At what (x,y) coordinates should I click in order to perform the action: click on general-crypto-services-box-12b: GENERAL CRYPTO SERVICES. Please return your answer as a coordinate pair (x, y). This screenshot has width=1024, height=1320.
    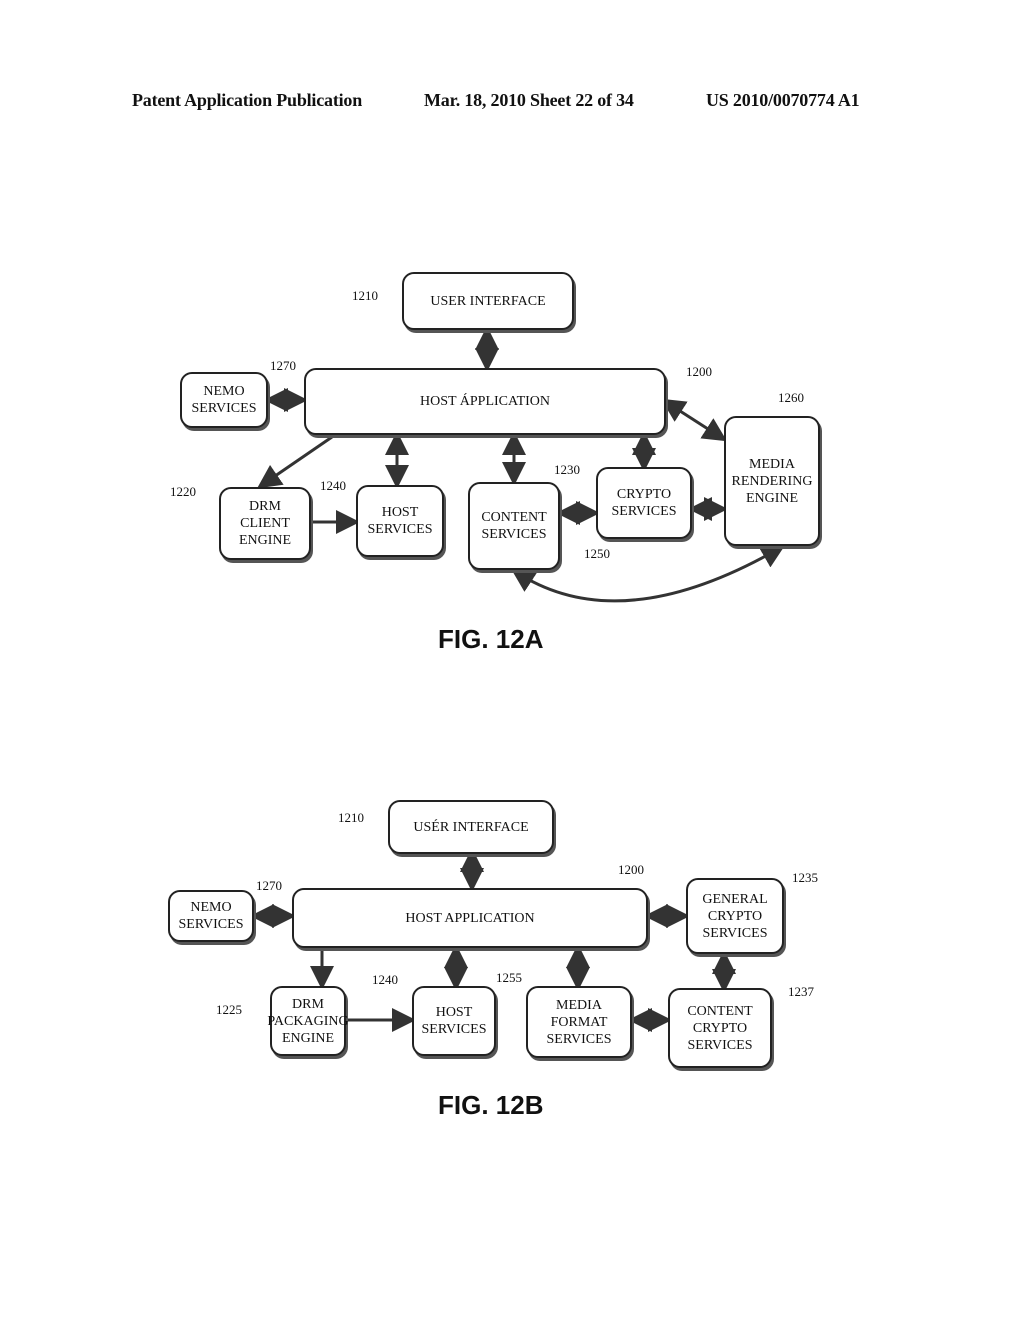
    Looking at the image, I should click on (735, 916).